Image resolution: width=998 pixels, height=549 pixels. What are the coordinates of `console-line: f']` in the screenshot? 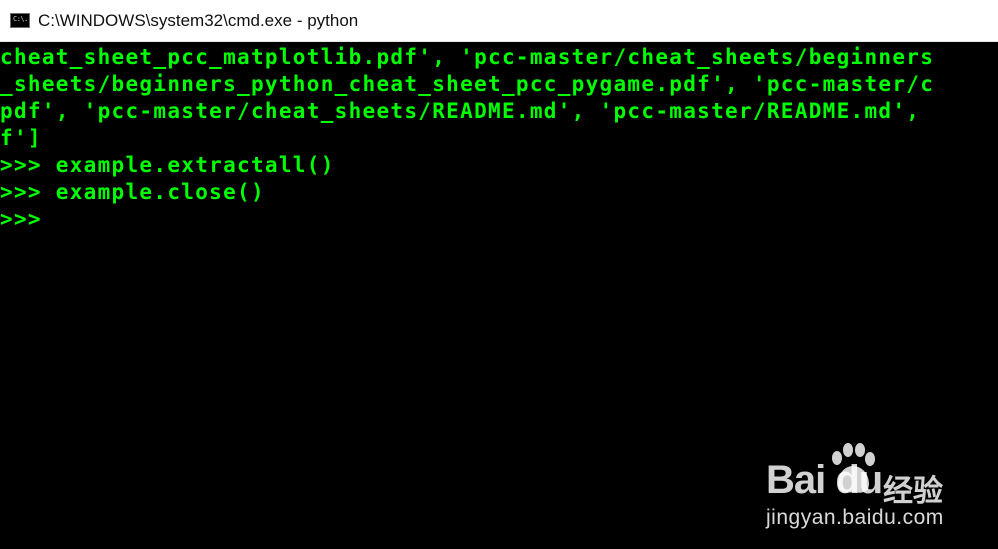 It's located at (21, 138).